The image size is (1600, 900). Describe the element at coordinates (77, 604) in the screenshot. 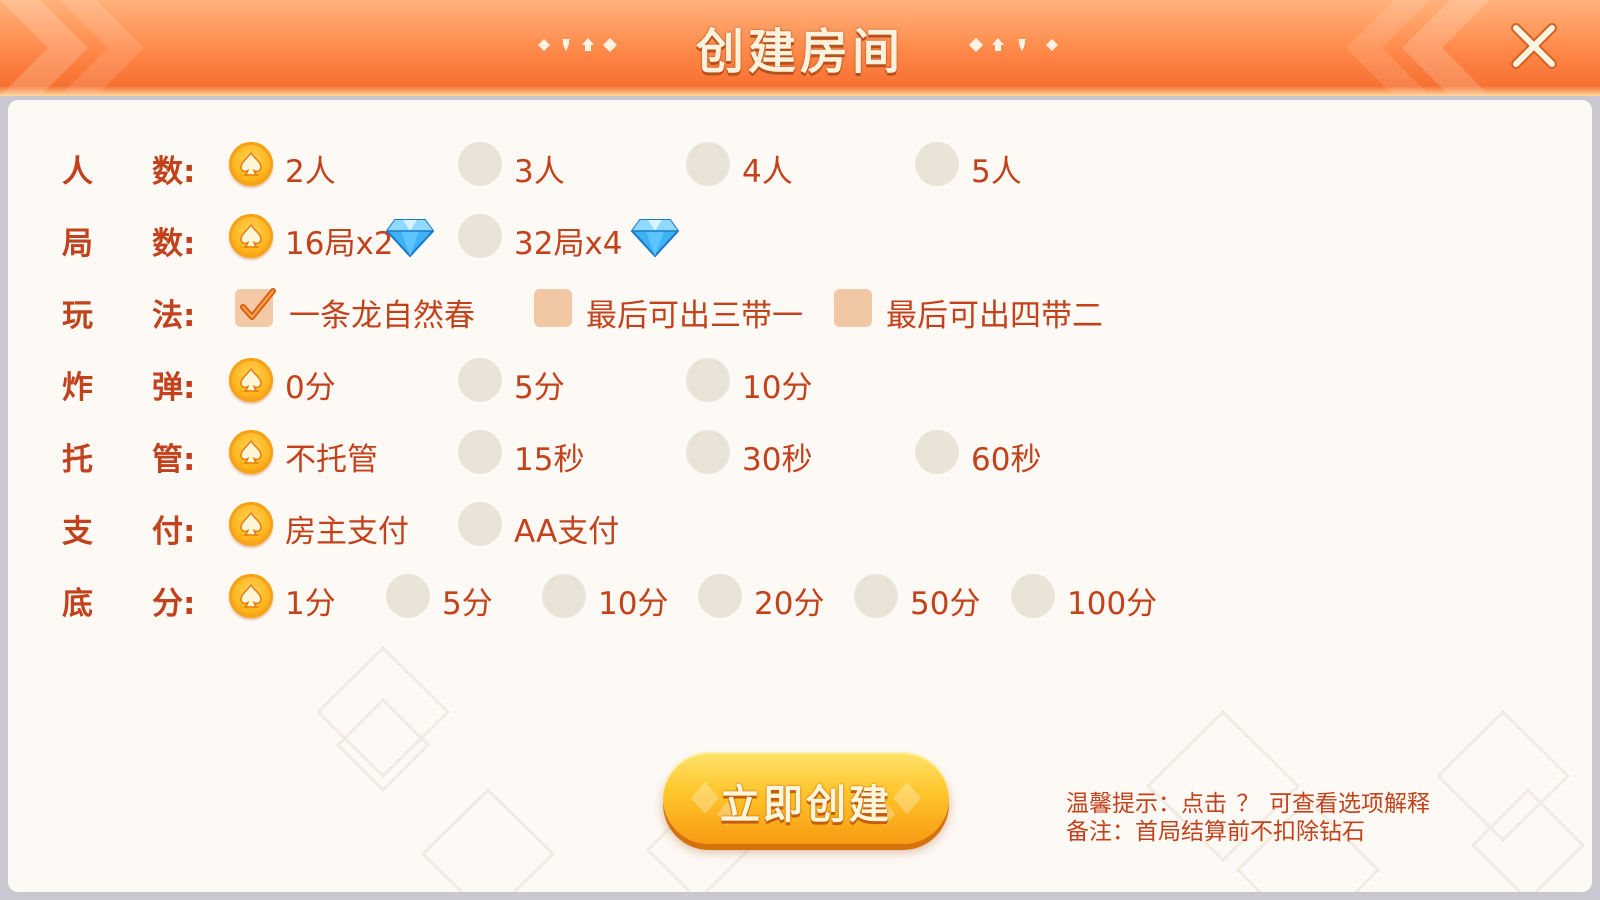

I see `label-char: 底` at that location.